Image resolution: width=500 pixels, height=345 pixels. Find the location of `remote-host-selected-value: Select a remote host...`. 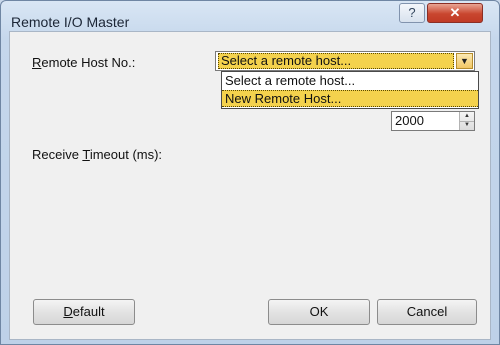

remote-host-selected-value: Select a remote host... is located at coordinates (336, 61).